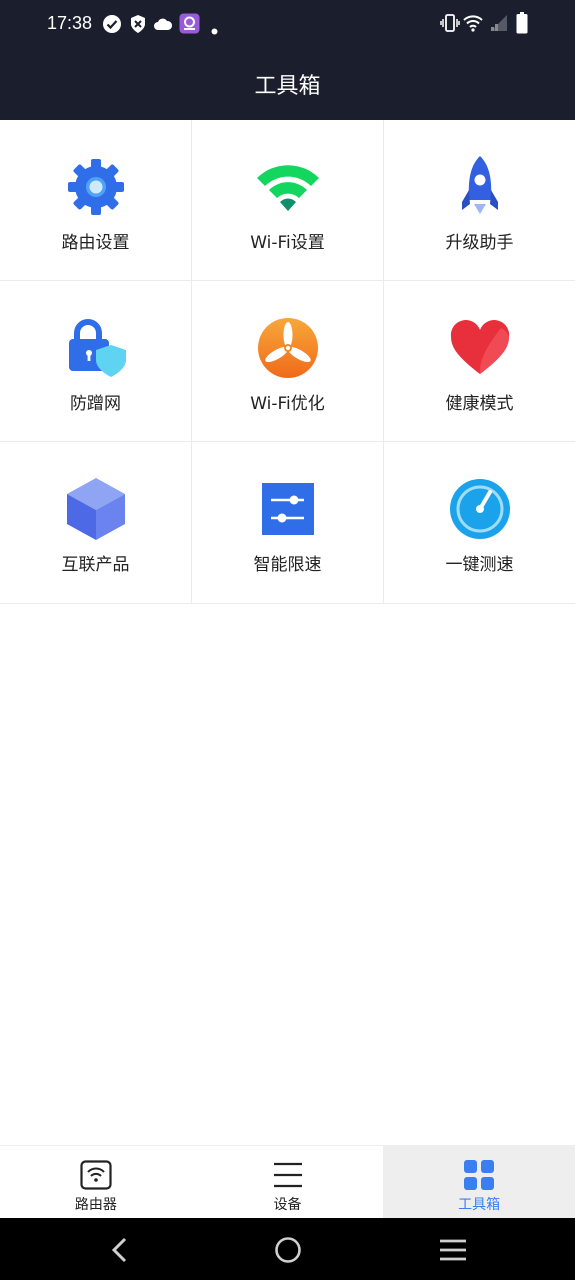  I want to click on bottom-nav: 路由器 设备 工具箱, so click(287, 1182).